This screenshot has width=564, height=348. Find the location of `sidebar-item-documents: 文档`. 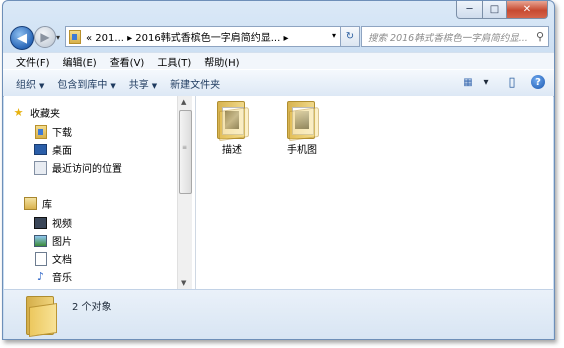

sidebar-item-documents: 文档 is located at coordinates (53, 258).